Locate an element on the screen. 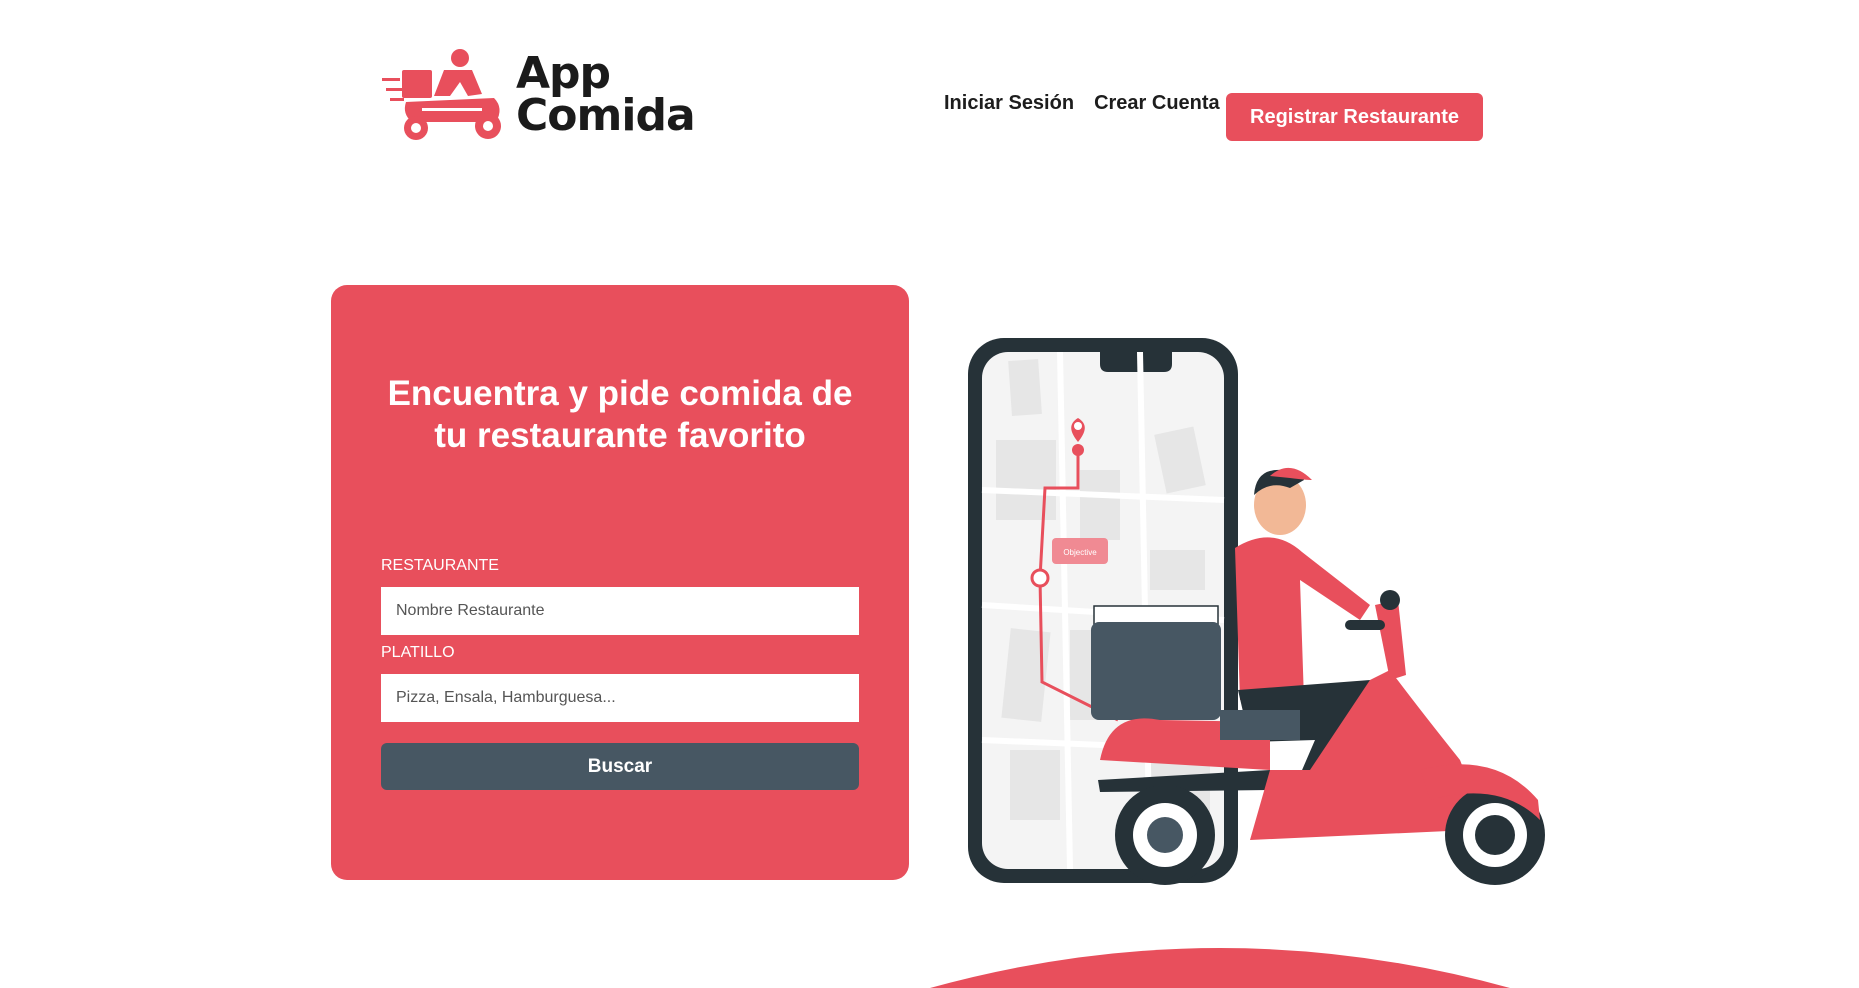 The image size is (1859, 988). search-button: Buscar is located at coordinates (620, 766).